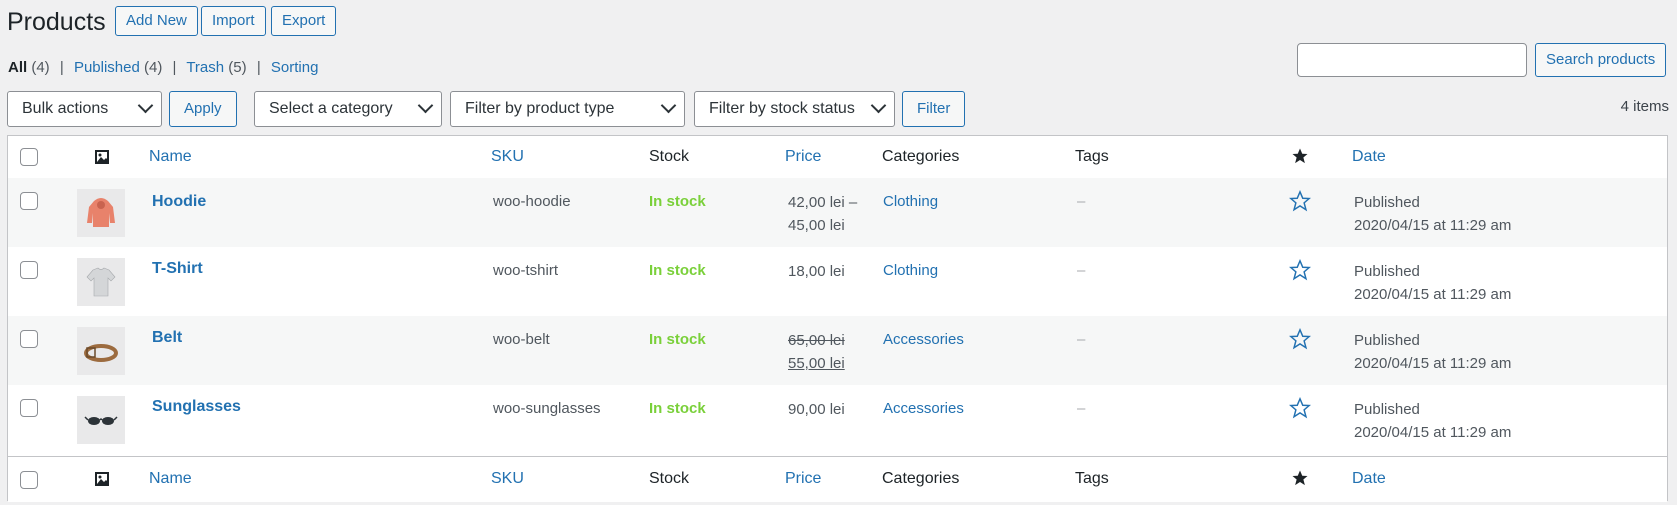 The image size is (1677, 505). Describe the element at coordinates (1601, 60) in the screenshot. I see `search-products-button: Search products` at that location.